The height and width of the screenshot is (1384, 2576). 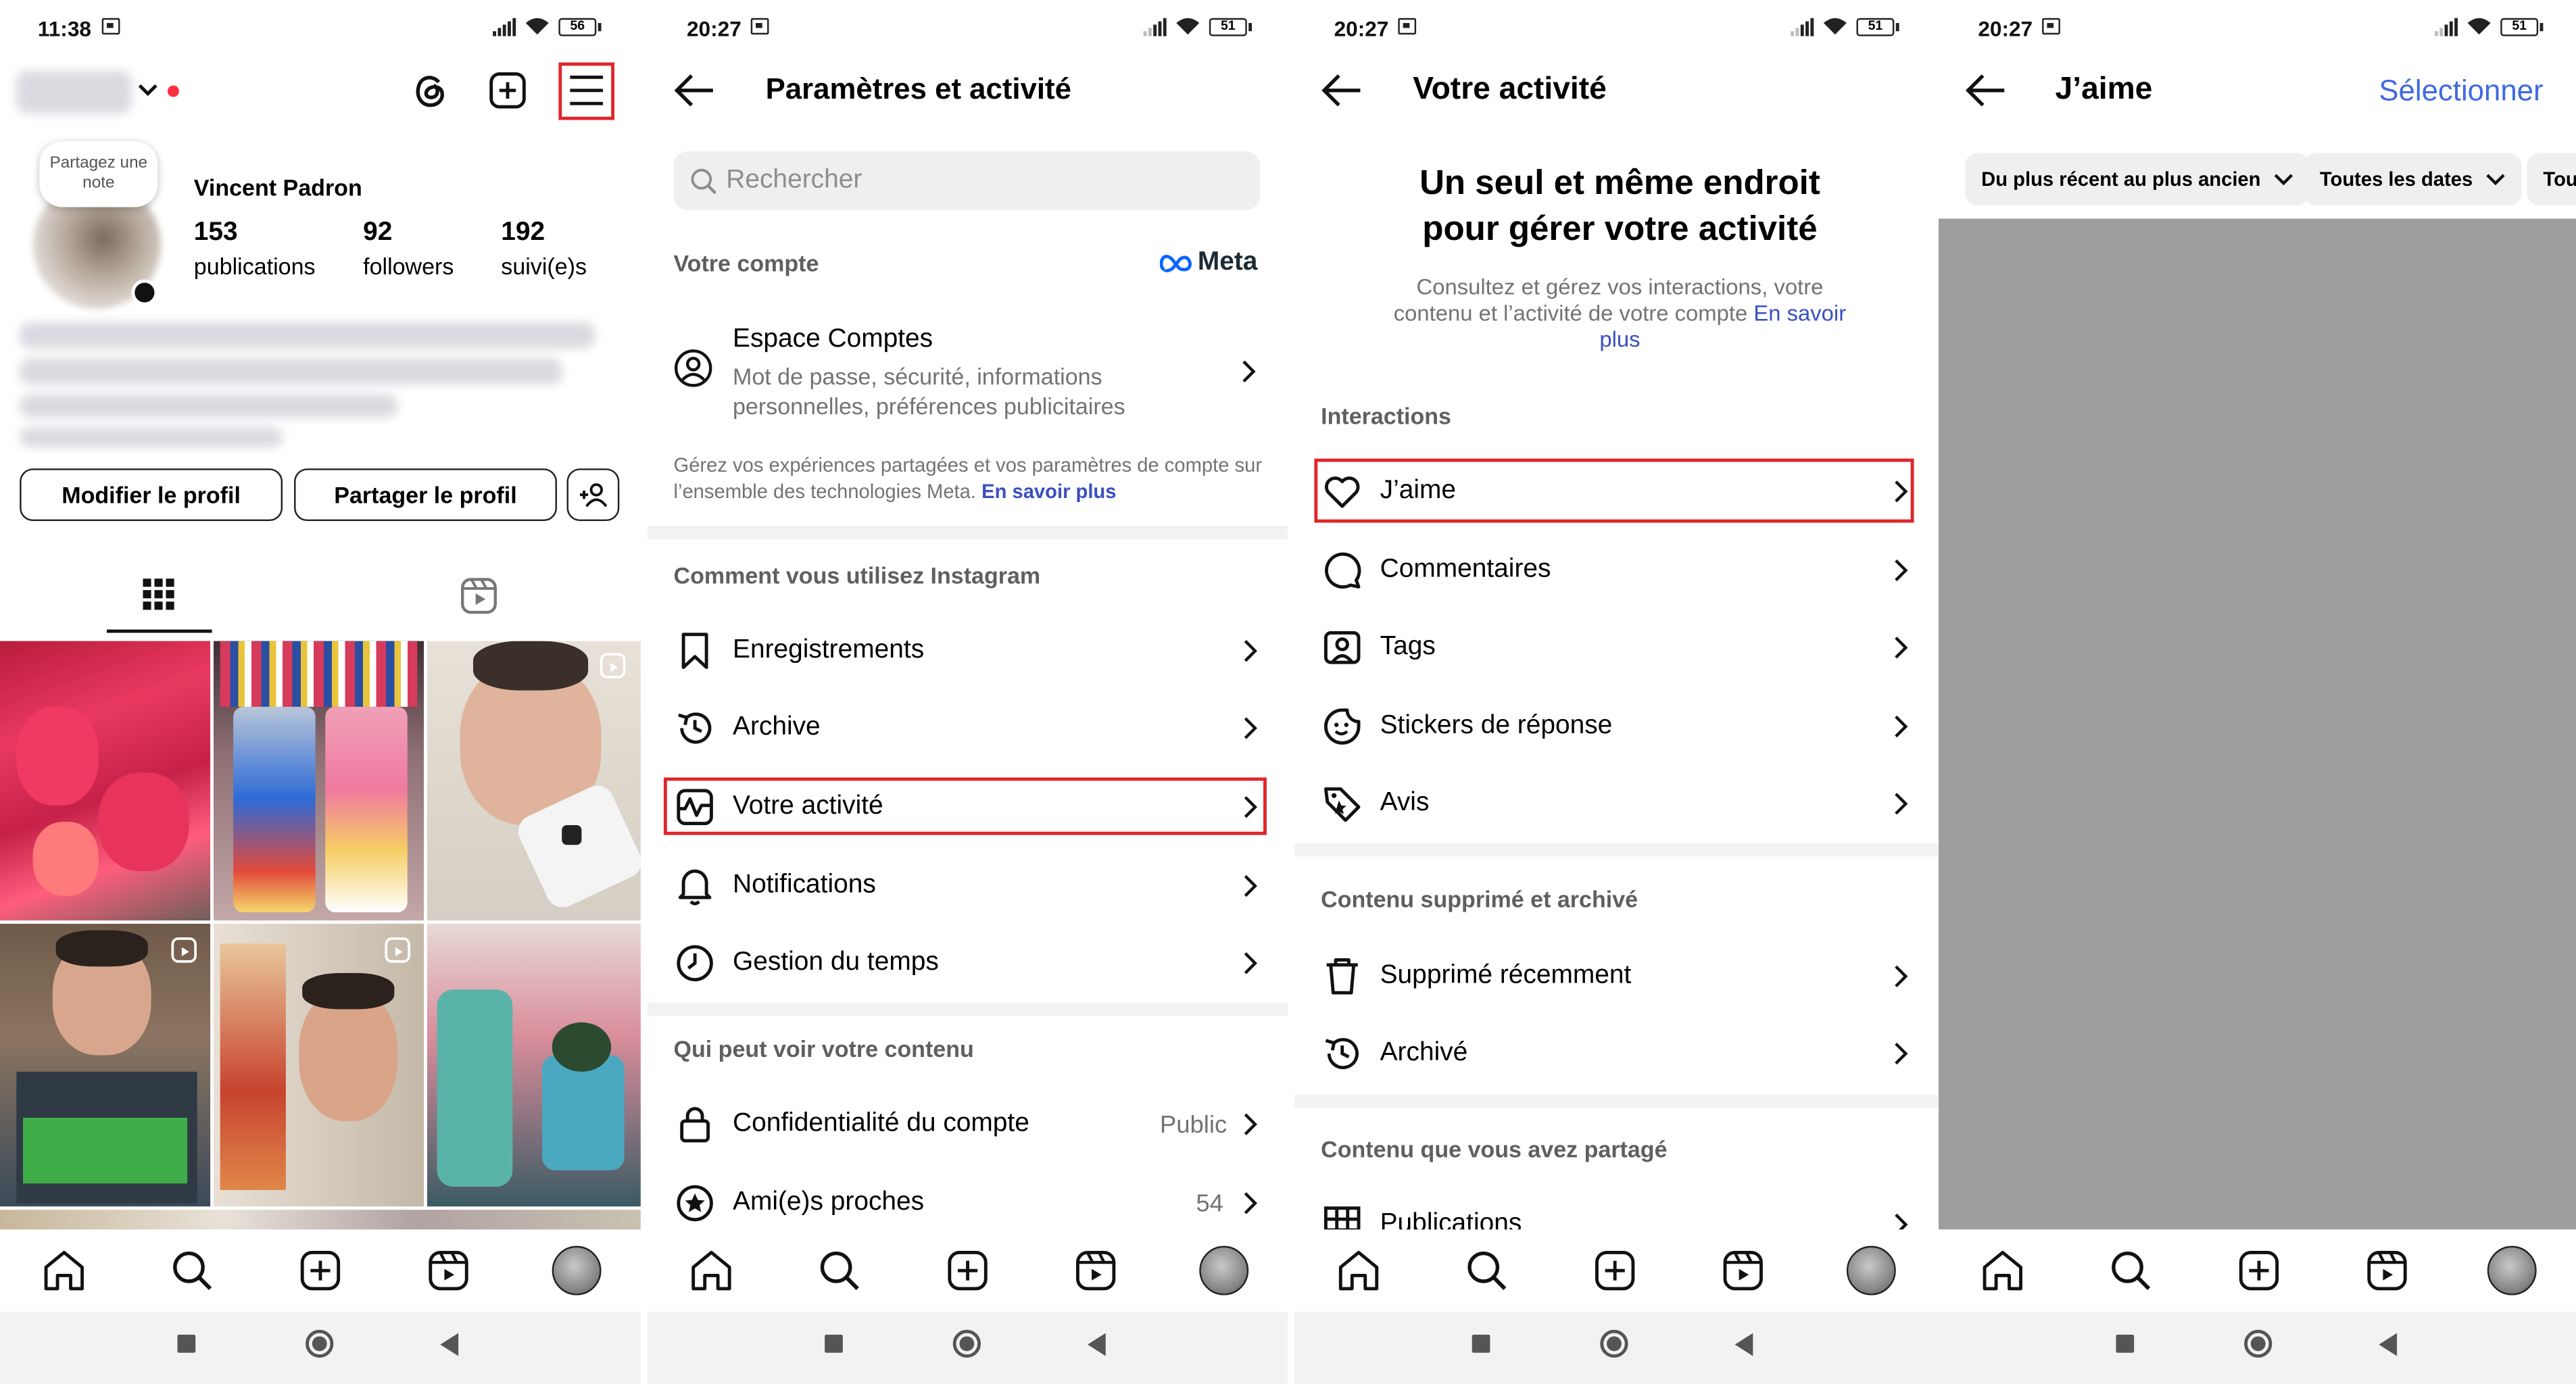 I want to click on menu-sticker-responses: Stickers de réponse, so click(x=1616, y=726).